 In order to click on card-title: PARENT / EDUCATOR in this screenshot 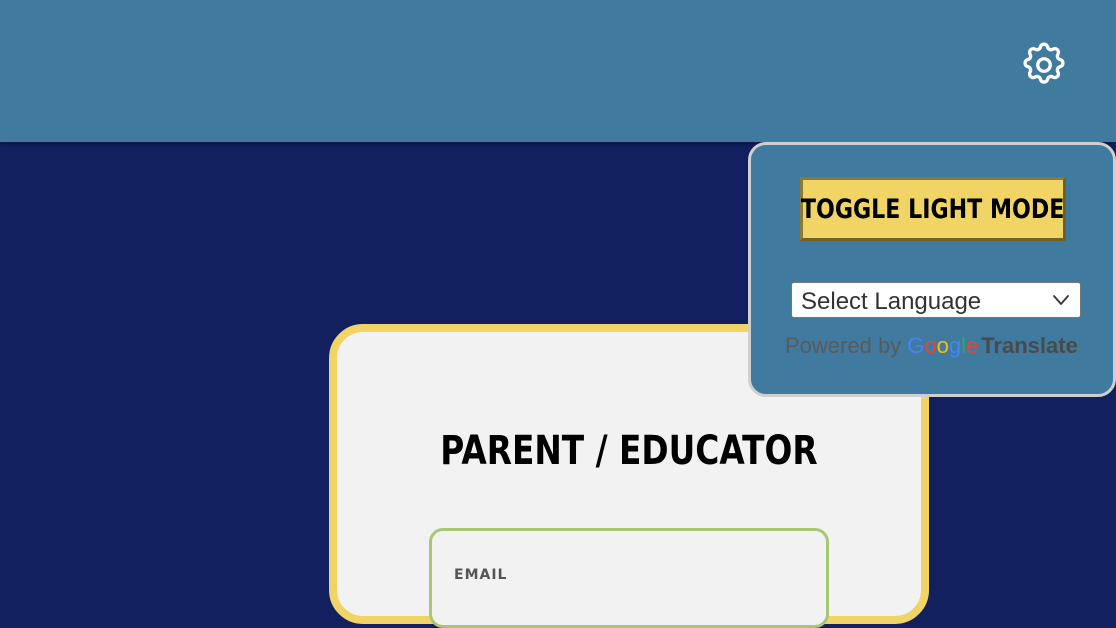, I will do `click(629, 451)`.